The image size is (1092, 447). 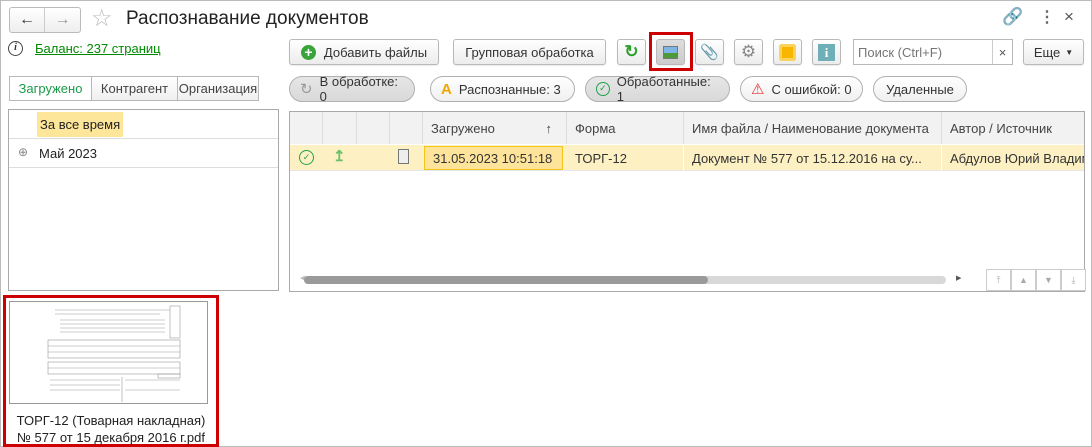 I want to click on info-button: i, so click(x=826, y=52).